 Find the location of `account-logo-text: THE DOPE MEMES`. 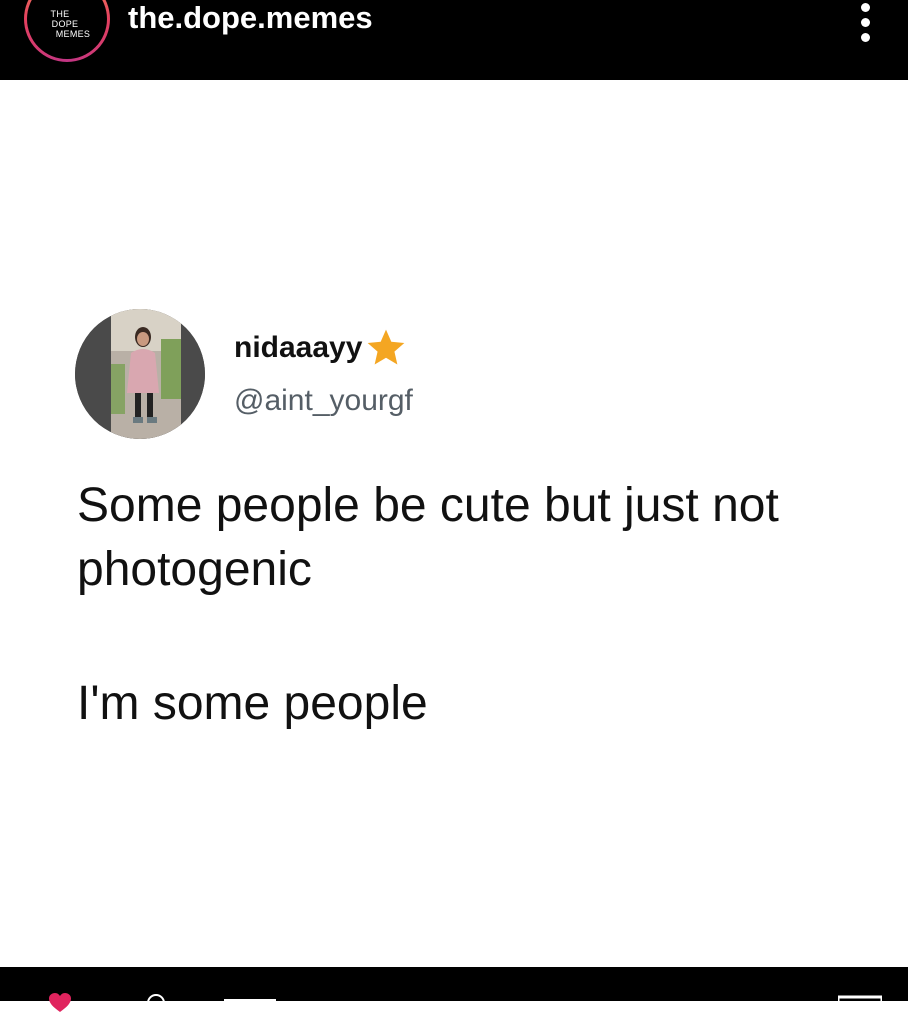

account-logo-text: THE DOPE MEMES is located at coordinates (67, 24).